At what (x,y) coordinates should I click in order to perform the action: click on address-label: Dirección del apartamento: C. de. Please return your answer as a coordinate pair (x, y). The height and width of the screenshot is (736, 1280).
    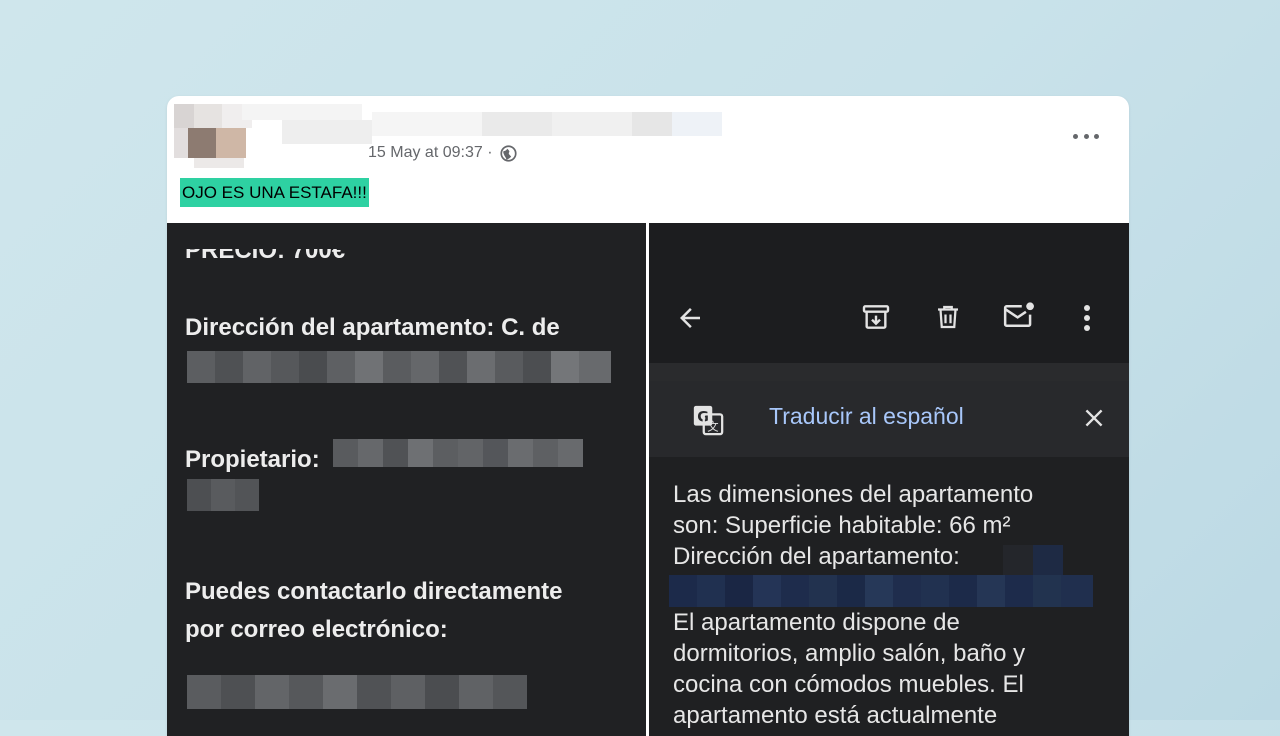
    Looking at the image, I should click on (372, 327).